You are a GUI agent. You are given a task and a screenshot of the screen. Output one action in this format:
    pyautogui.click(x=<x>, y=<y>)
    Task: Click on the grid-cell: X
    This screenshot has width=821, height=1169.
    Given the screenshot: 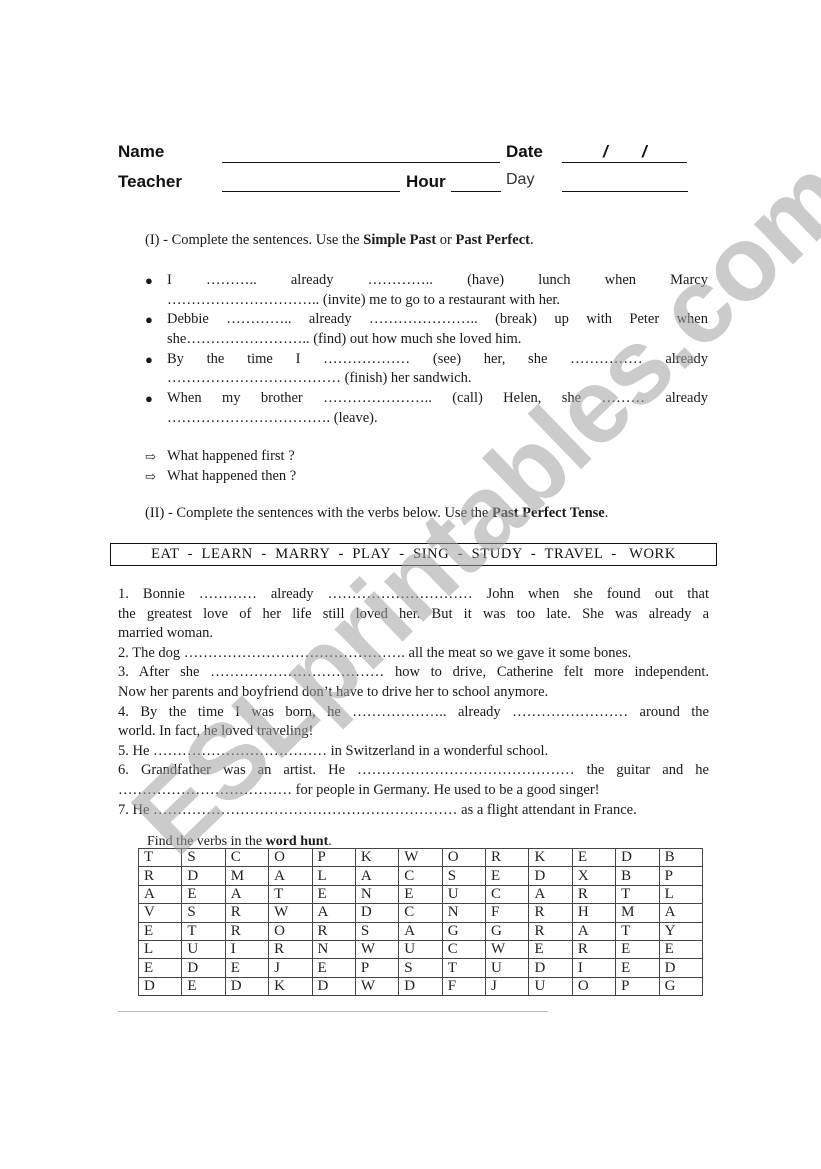 What is the action you would take?
    pyautogui.click(x=594, y=876)
    